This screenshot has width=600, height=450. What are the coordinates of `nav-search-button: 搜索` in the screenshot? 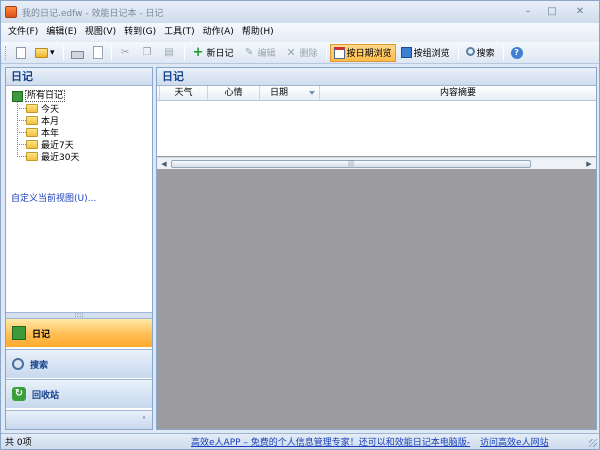 It's located at (79, 363).